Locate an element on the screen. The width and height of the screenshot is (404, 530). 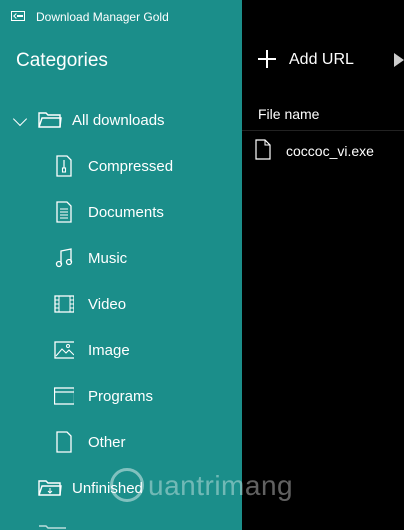
title-bar: Download Manager Gold is located at coordinates (121, 17).